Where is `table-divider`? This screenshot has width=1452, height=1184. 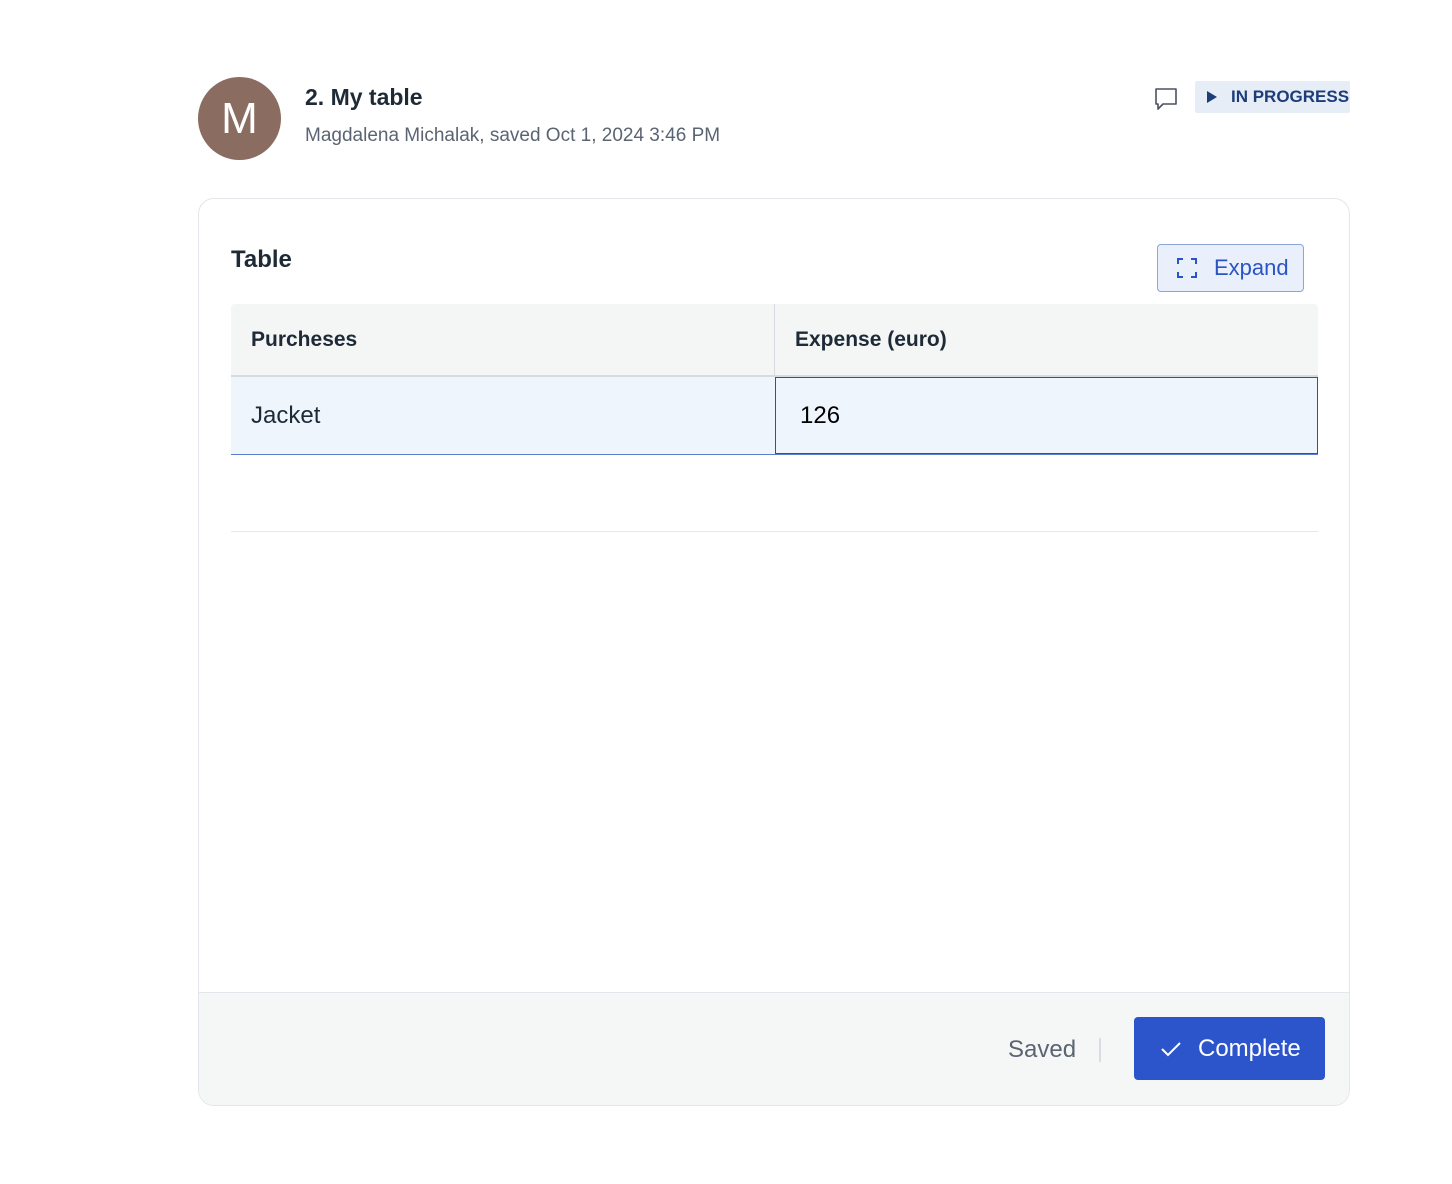
table-divider is located at coordinates (774, 531).